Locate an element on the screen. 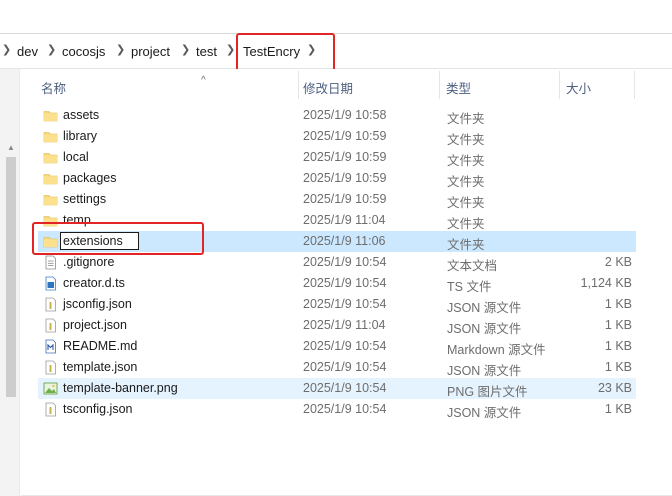  file-row: template.json 2025/1/9 10:54 JSON 源文件 1 KB is located at coordinates (337, 367).